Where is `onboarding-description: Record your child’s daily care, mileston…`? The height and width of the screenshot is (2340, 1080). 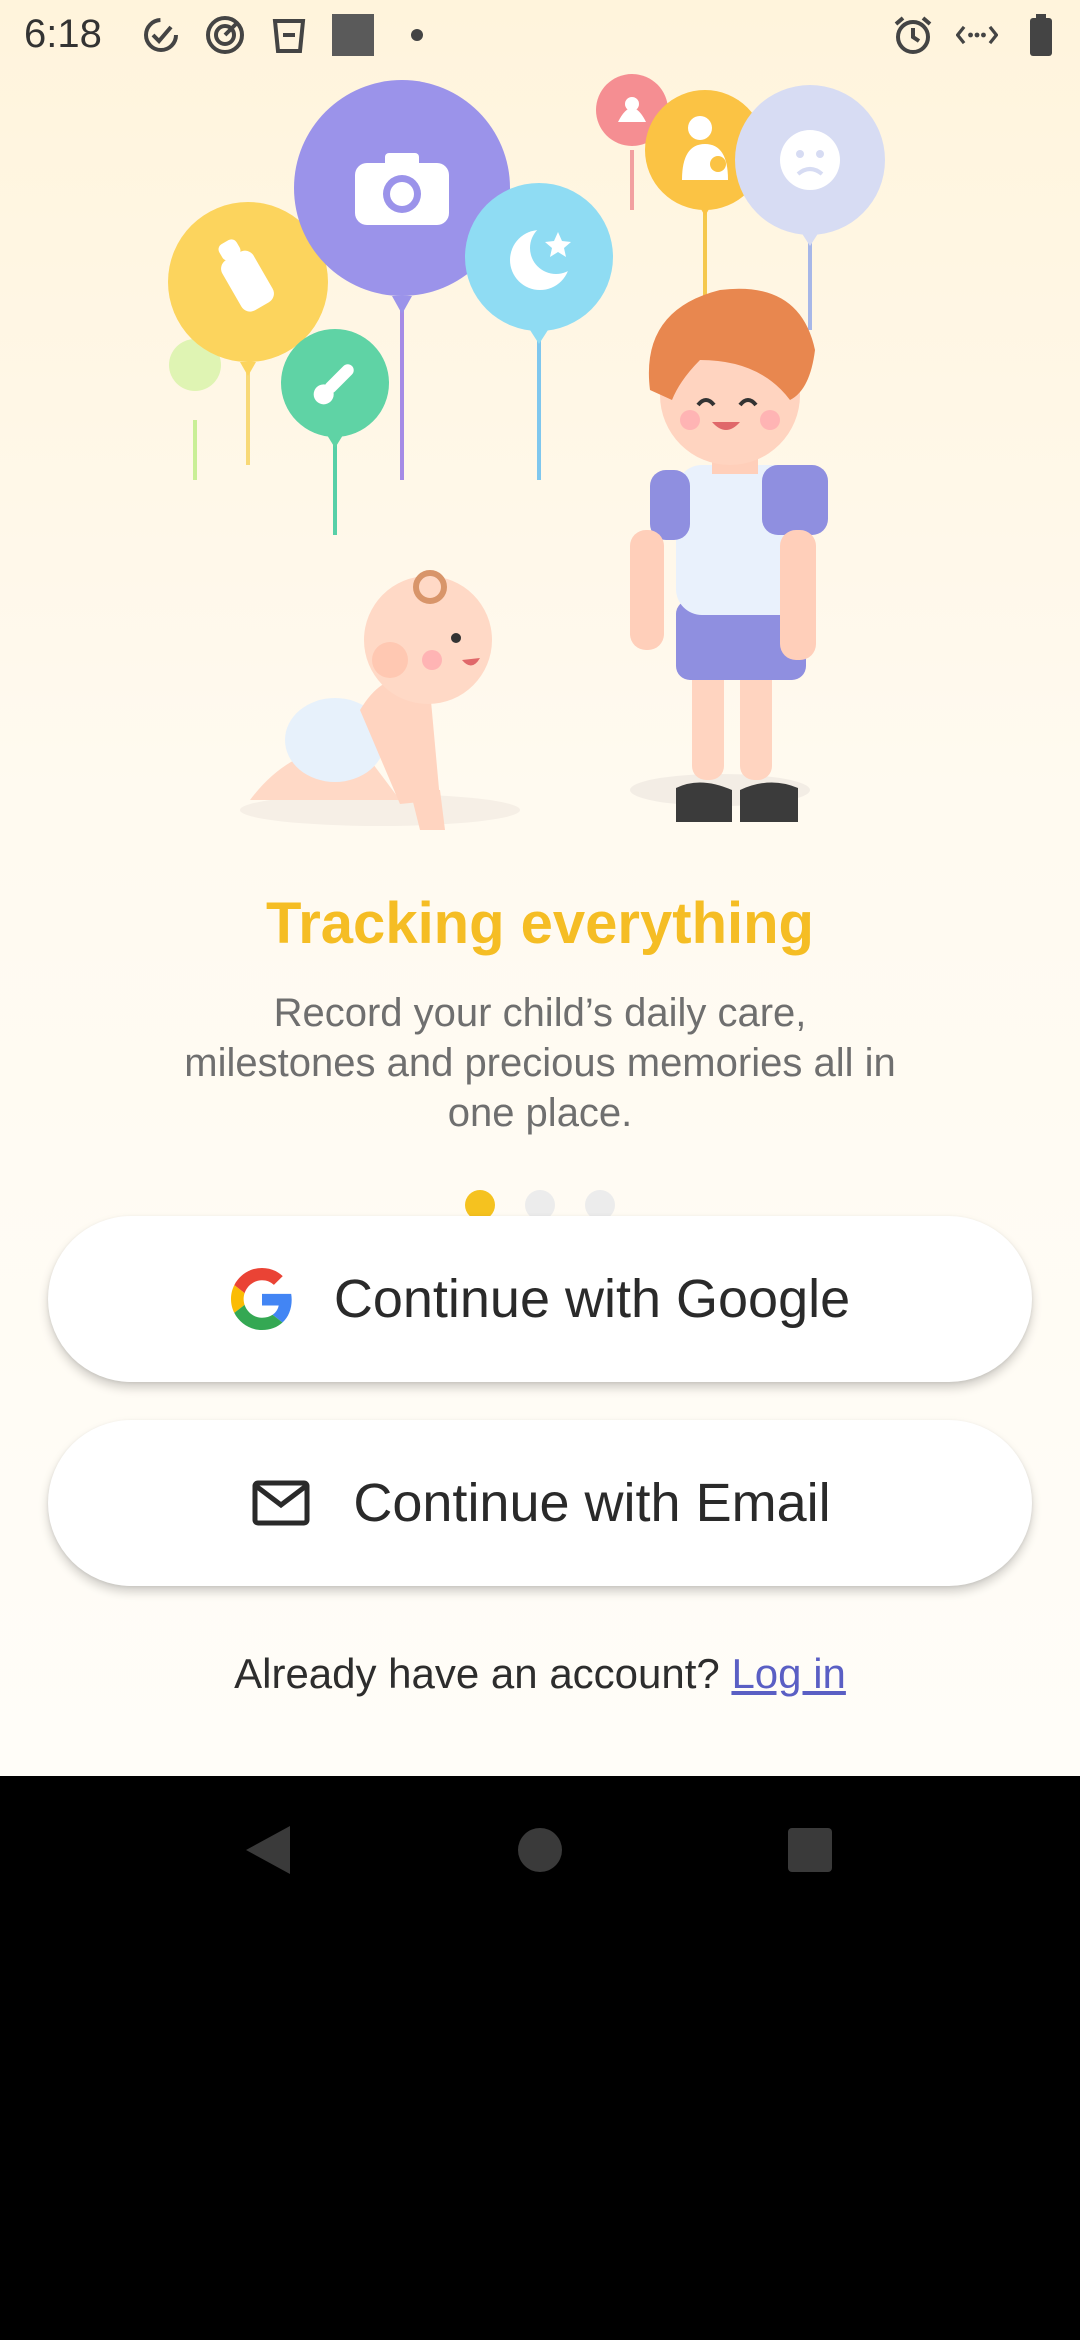 onboarding-description: Record your child’s daily care, mileston… is located at coordinates (540, 1063).